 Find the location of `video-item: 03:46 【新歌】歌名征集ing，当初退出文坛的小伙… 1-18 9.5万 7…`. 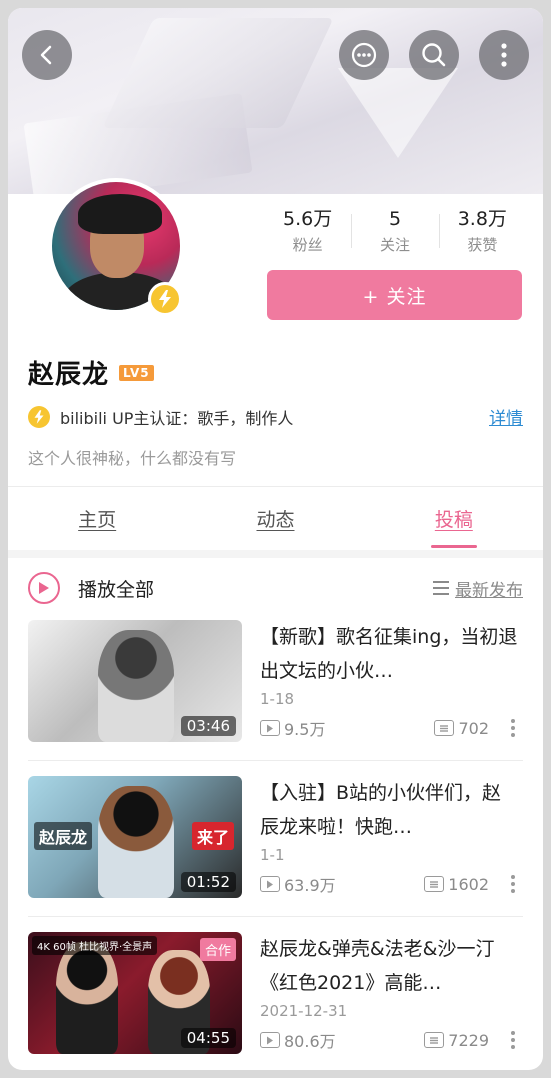

video-item: 03:46 【新歌】歌名征集ing，当初退出文坛的小伙… 1-18 9.5万 7… is located at coordinates (275, 682).